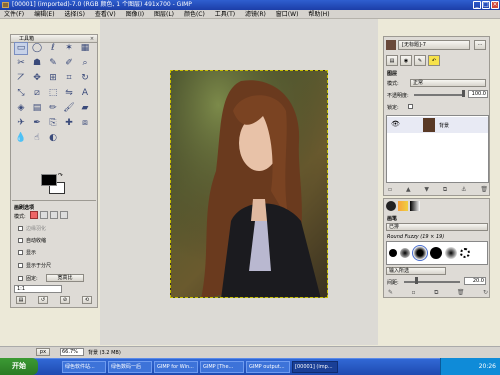 Image resolution: width=500 pixels, height=375 pixels. Describe the element at coordinates (85, 78) in the screenshot. I see `rotate-icon: ↻` at that location.